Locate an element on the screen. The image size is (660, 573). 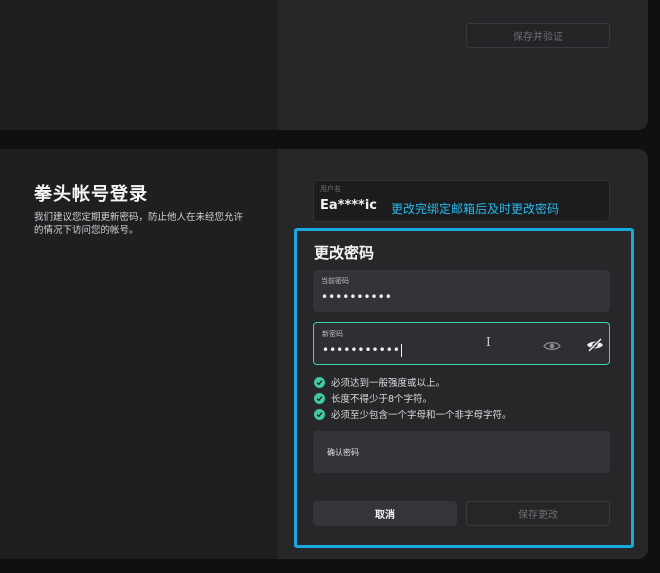
username-value: Ea****ic is located at coordinates (349, 205).